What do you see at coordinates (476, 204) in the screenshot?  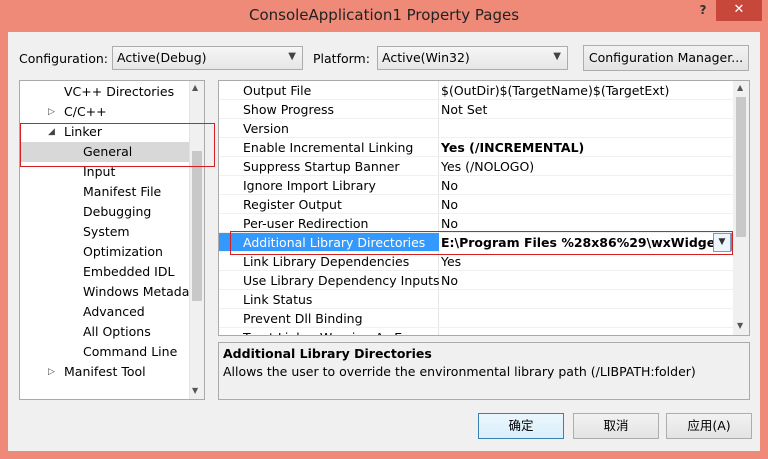 I see `property-row: Register Output No` at bounding box center [476, 204].